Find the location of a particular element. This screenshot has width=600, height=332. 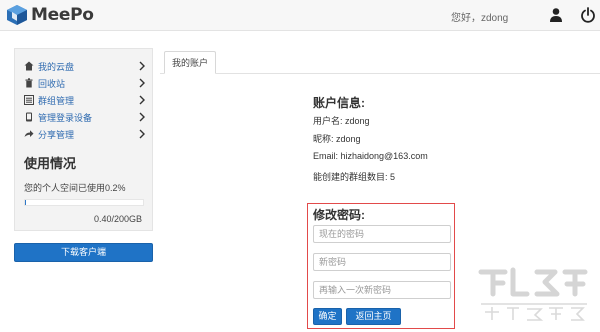

app-name: MeePo is located at coordinates (62, 15).